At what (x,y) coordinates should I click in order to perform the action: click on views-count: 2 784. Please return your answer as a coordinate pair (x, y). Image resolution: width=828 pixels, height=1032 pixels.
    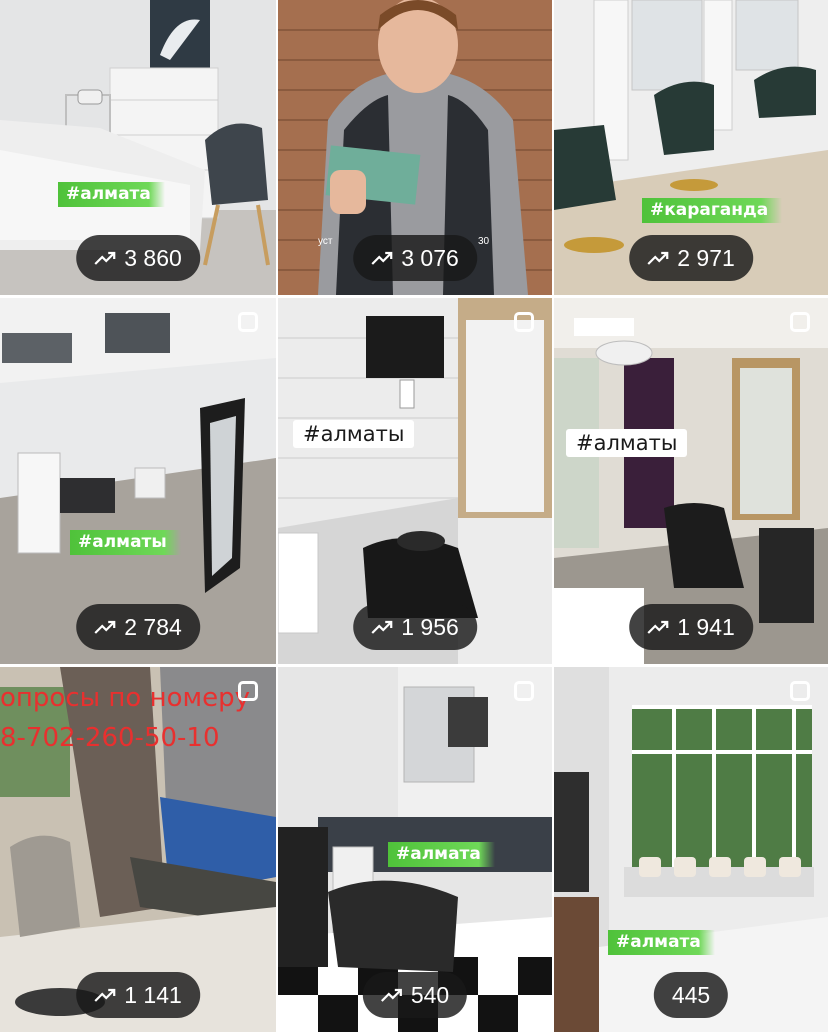
    Looking at the image, I should click on (153, 626).